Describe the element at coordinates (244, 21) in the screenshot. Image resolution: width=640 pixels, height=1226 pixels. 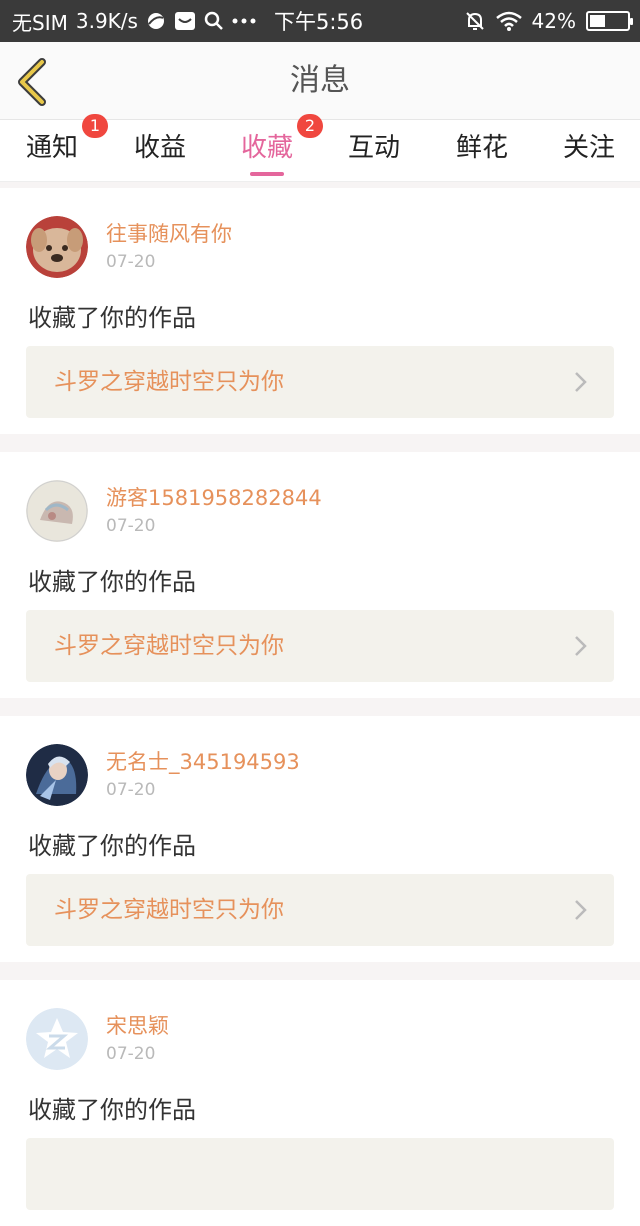
I see `more-dots-icon` at that location.